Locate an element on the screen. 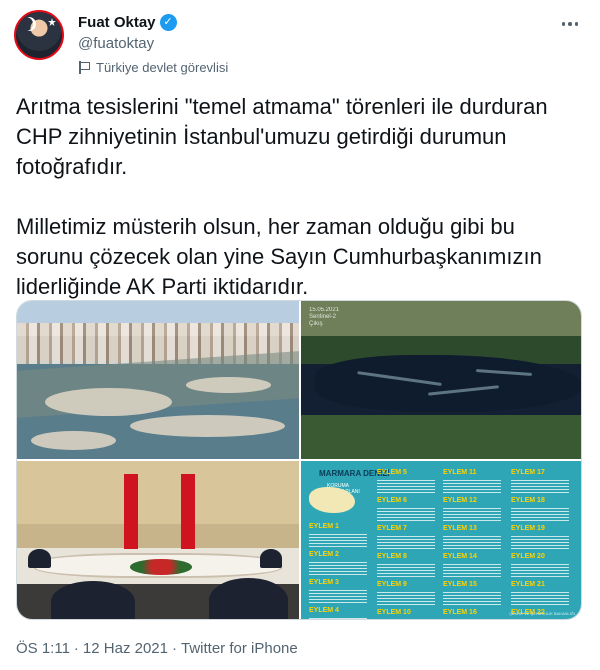 This screenshot has height=670, width=600. sea-area is located at coordinates (448, 383).